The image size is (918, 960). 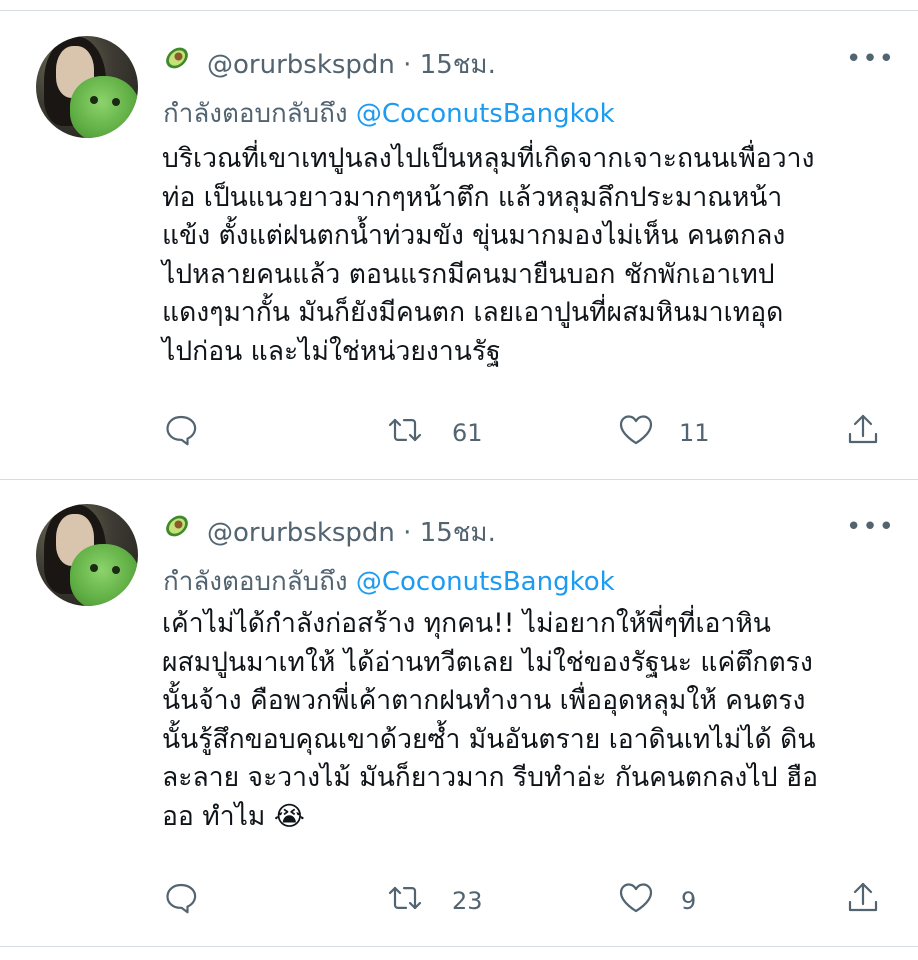 What do you see at coordinates (467, 901) in the screenshot?
I see `retweet-count: 23` at bounding box center [467, 901].